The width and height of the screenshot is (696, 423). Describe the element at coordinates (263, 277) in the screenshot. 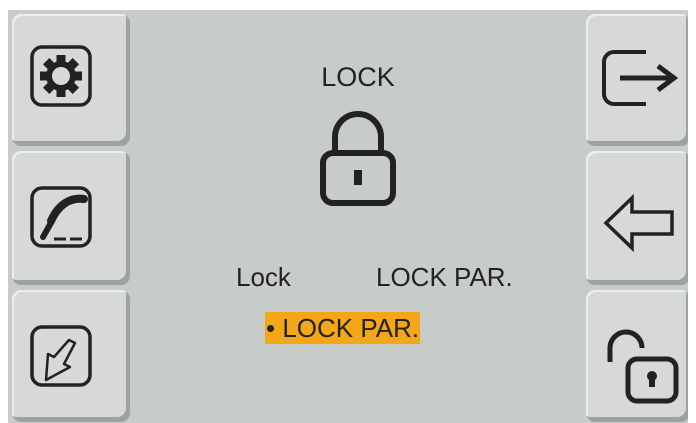

I see `lock-option: Lock` at that location.